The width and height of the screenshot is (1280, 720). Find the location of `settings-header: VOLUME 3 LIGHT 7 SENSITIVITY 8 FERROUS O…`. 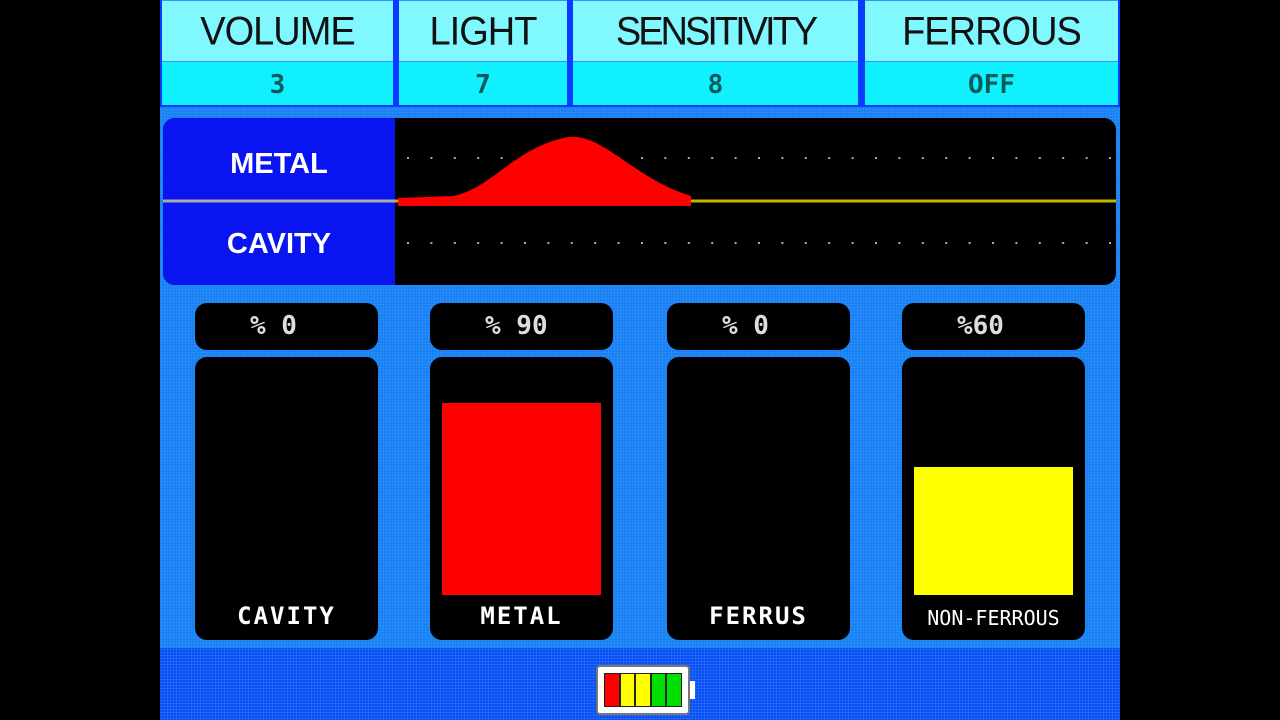

settings-header: VOLUME 3 LIGHT 7 SENSITIVITY 8 FERROUS O… is located at coordinates (640, 53).